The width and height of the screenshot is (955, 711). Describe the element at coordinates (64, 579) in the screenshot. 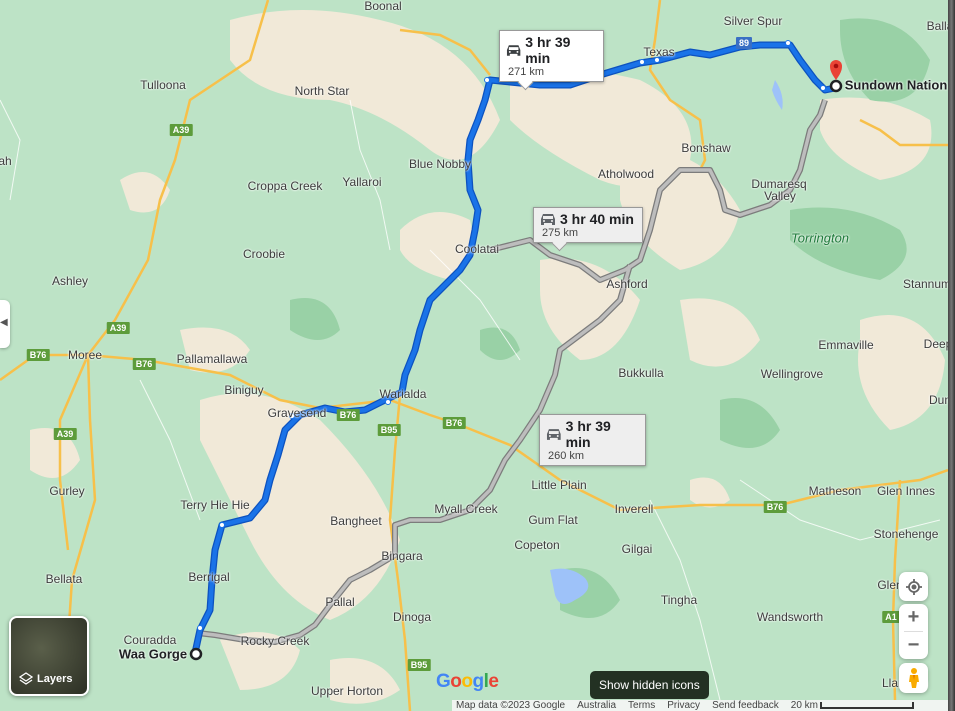

I see `place-label: Bellata` at that location.